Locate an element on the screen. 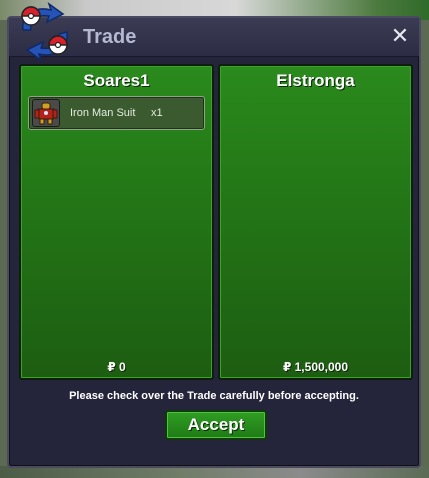 The image size is (429, 478). iron-man-suit-icon is located at coordinates (46, 113).